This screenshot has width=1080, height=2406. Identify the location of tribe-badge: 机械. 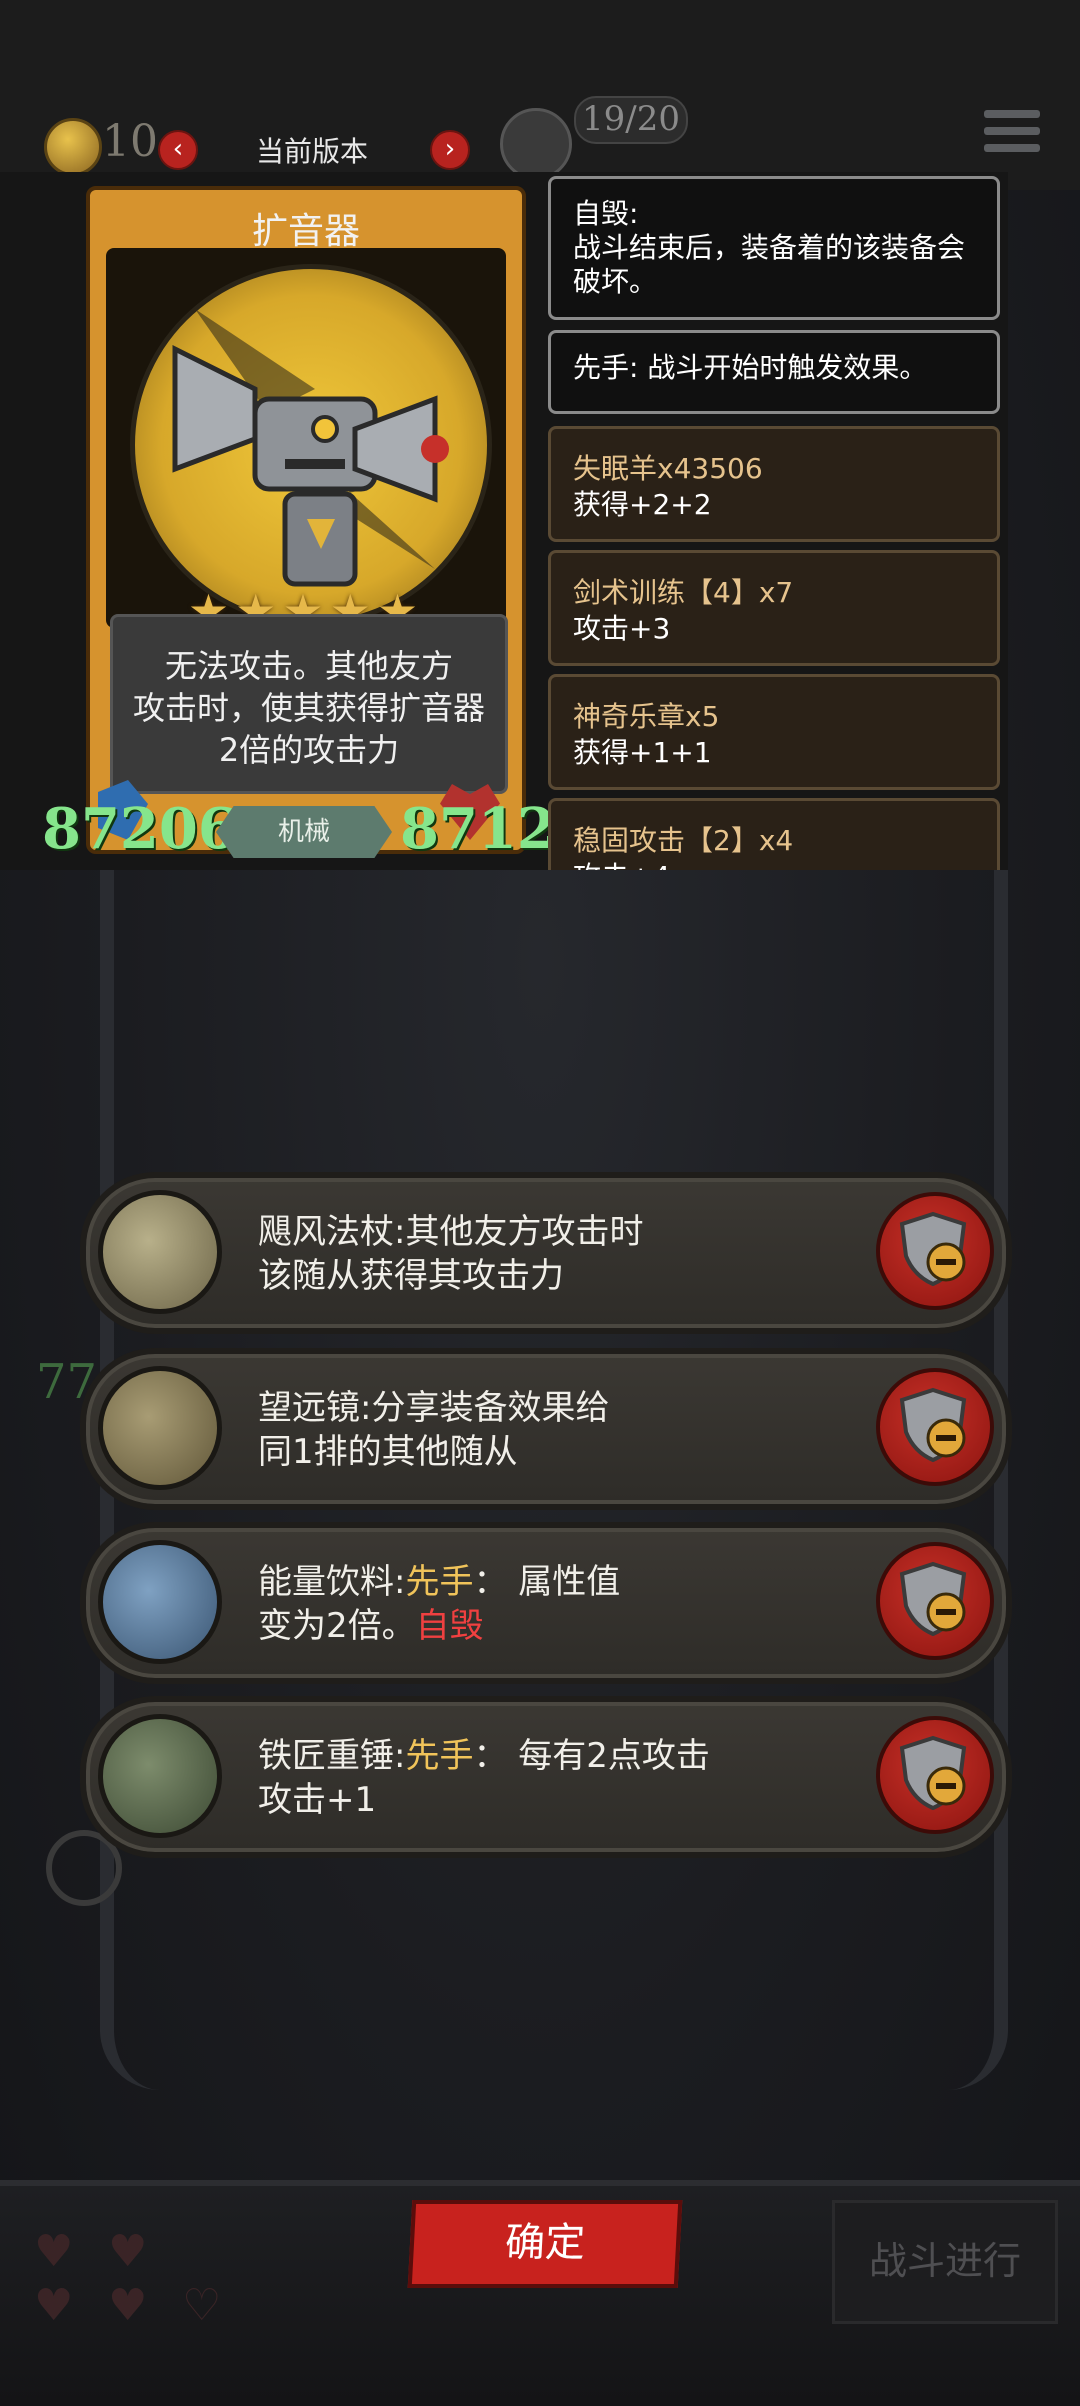
(304, 832).